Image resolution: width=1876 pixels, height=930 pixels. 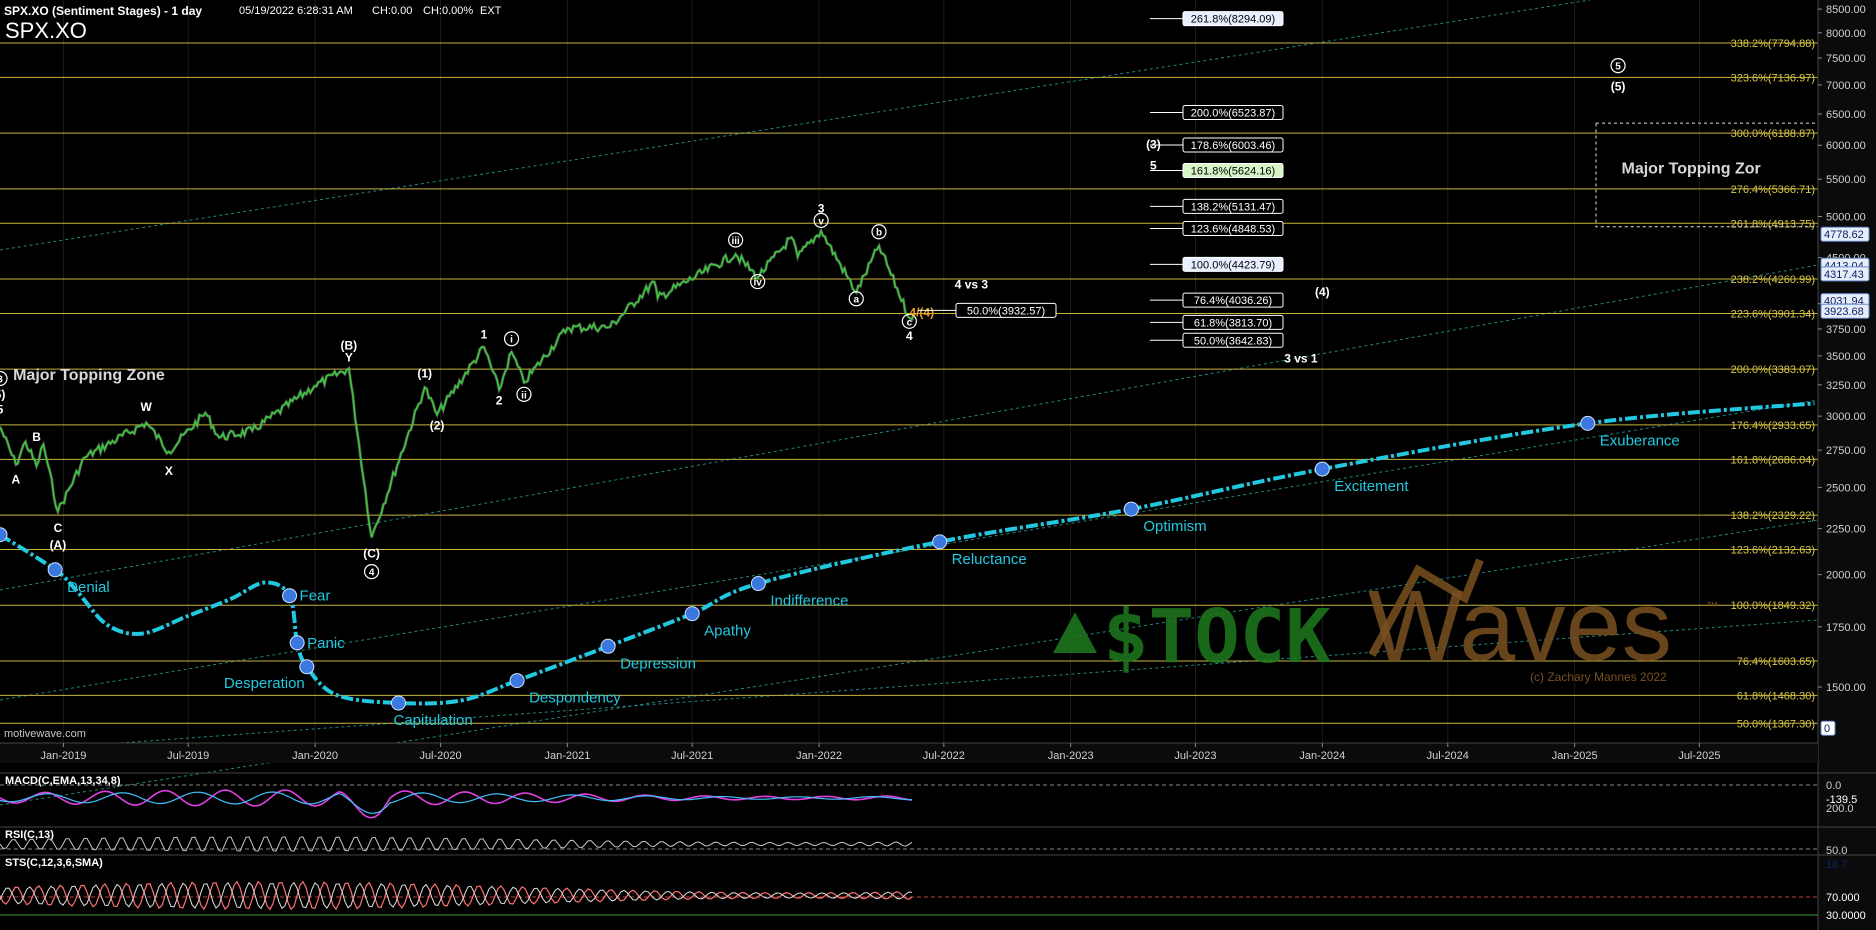 I want to click on wave-label: 4/(4), so click(x=921, y=313).